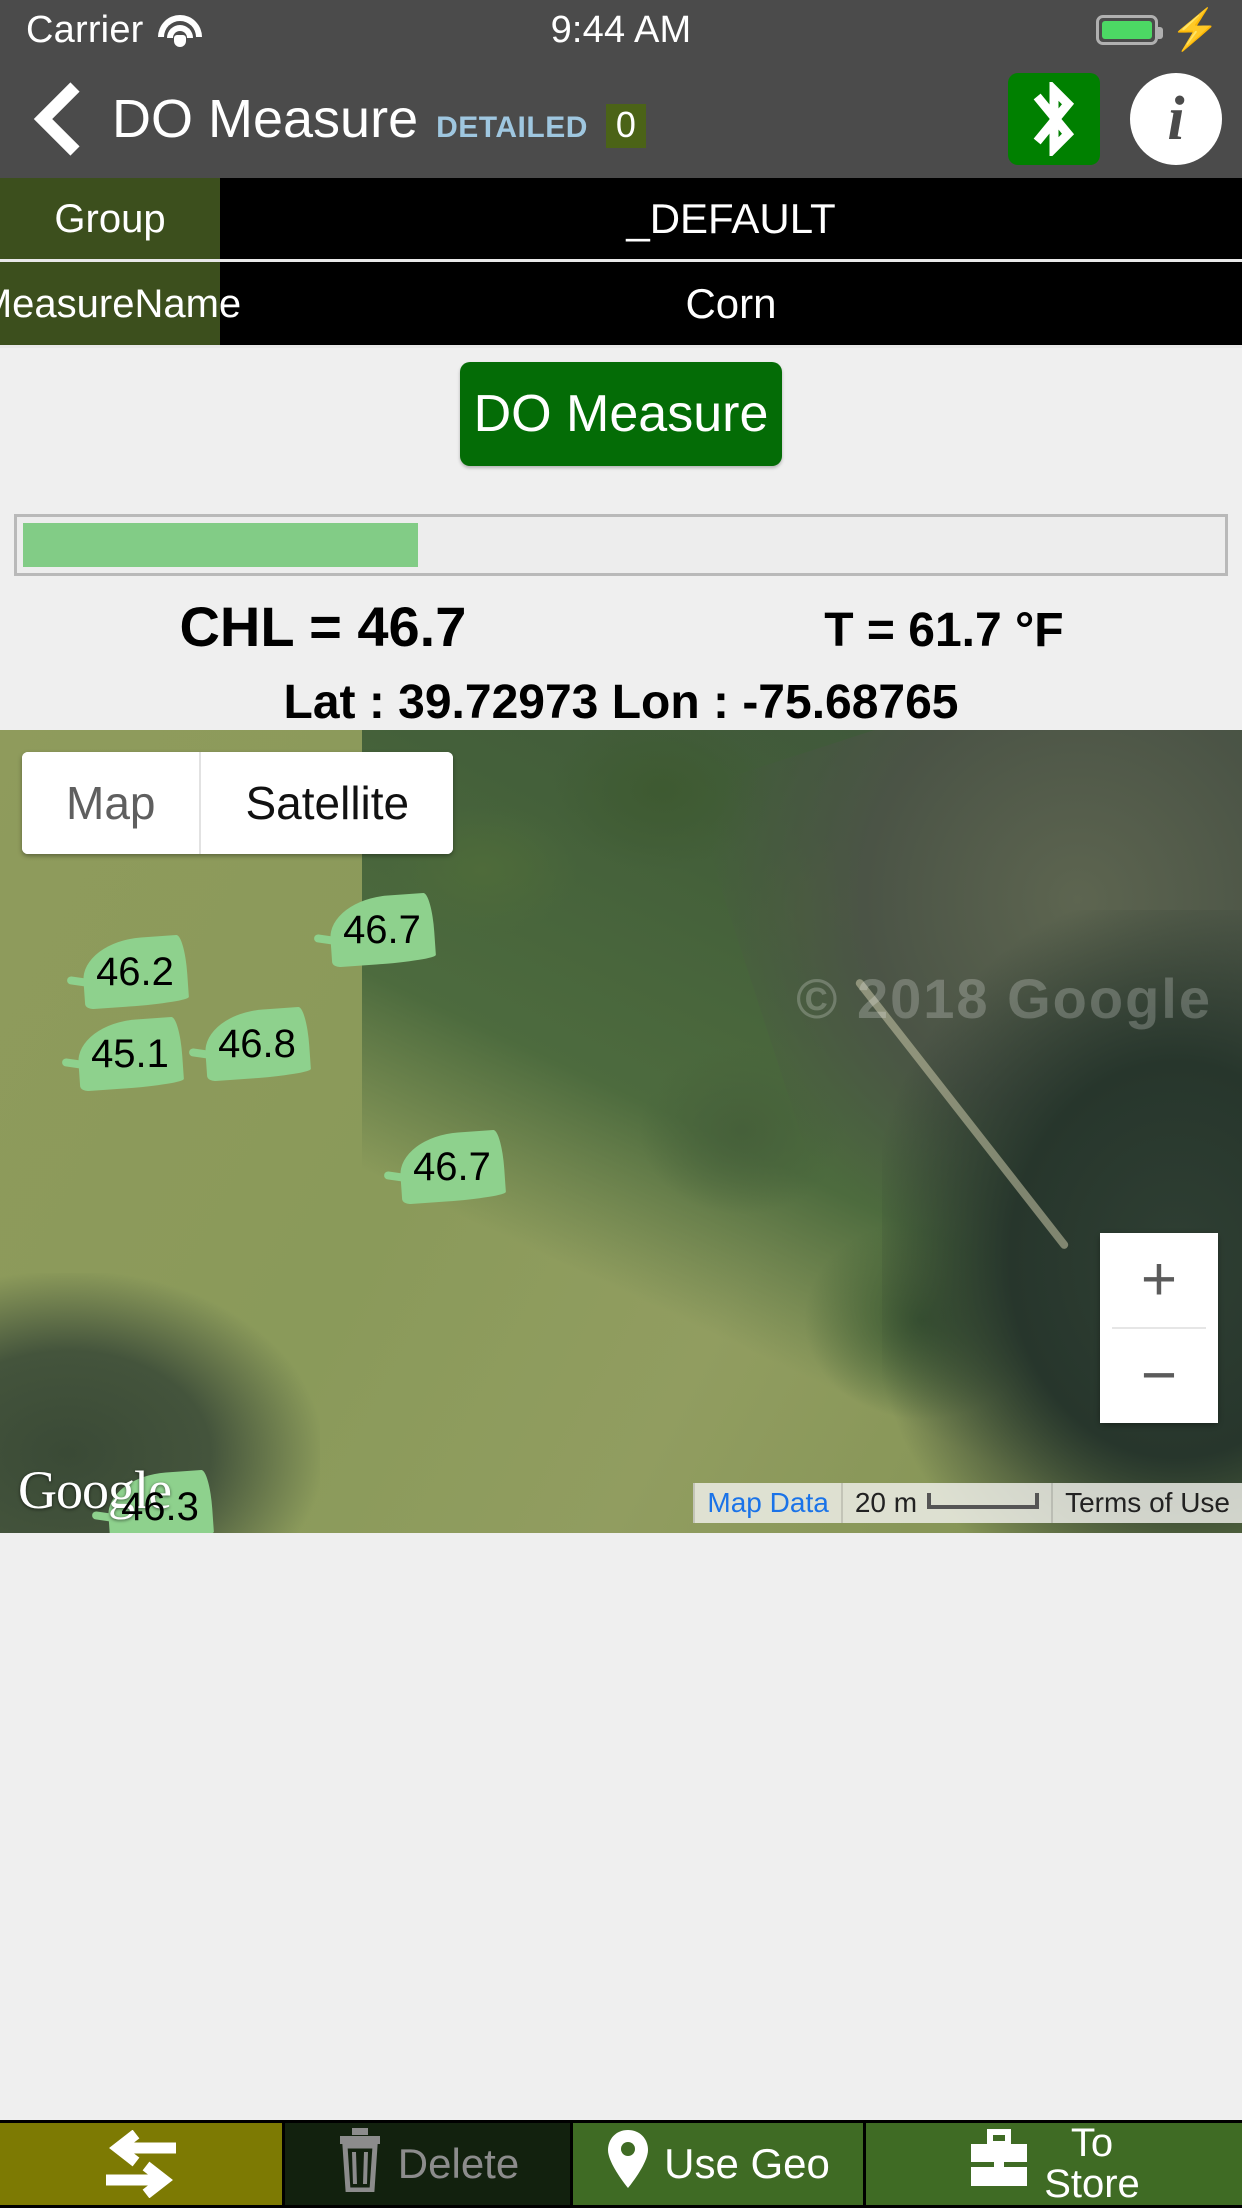 This screenshot has height=2208, width=1242. What do you see at coordinates (1092, 2184) in the screenshot?
I see `to-store-label-line2: Store` at bounding box center [1092, 2184].